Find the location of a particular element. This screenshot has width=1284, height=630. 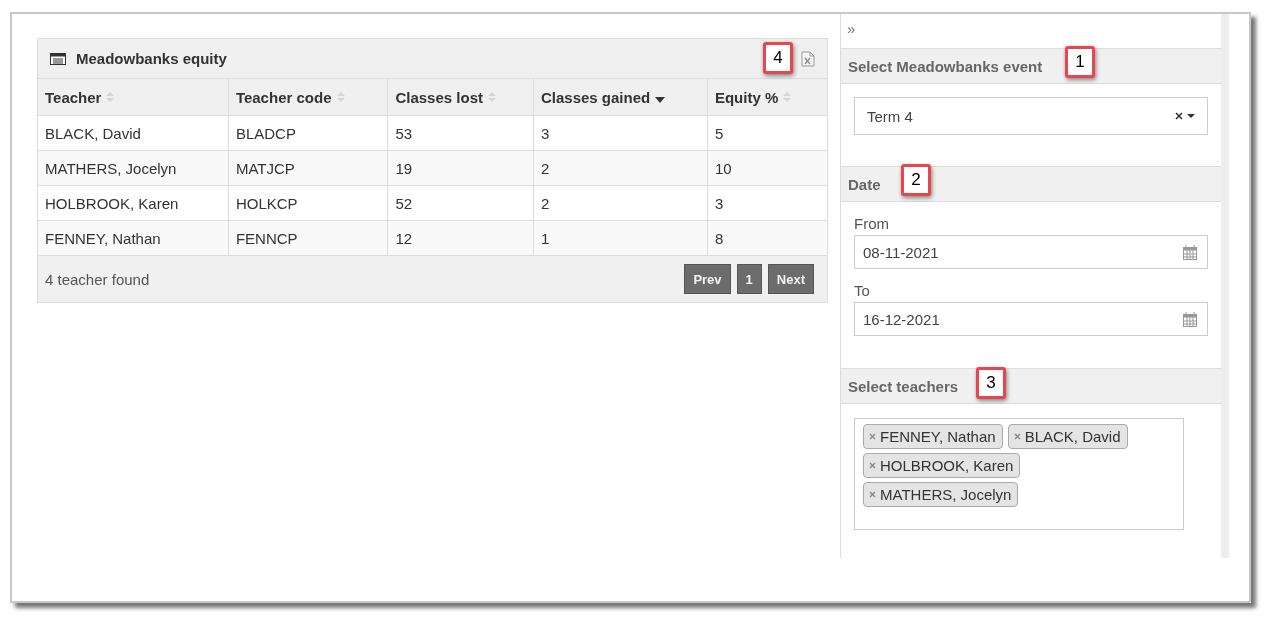

table-cell: 10 is located at coordinates (767, 168).